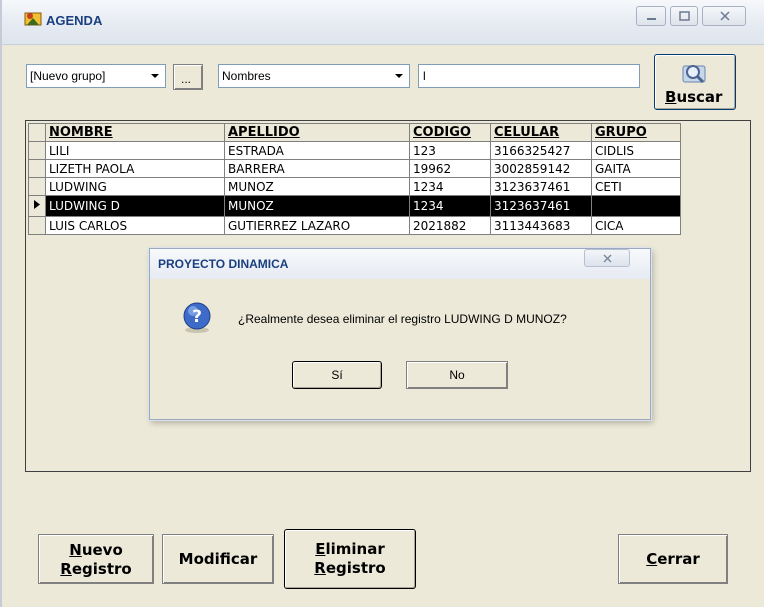 The image size is (764, 607). I want to click on cell-grupo: CICA, so click(636, 225).